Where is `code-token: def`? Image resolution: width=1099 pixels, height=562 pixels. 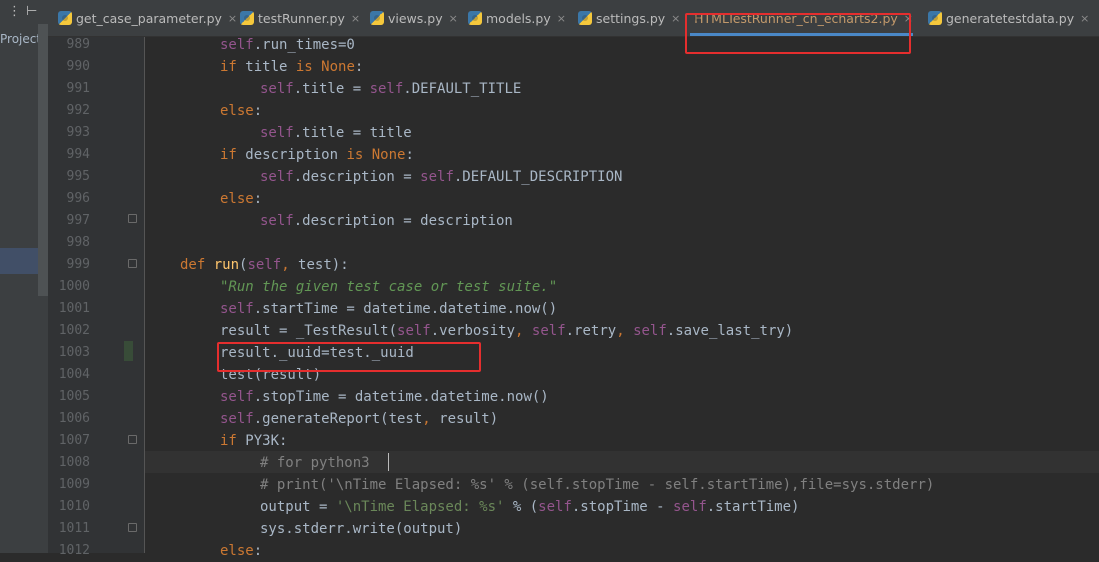 code-token: def is located at coordinates (192, 265).